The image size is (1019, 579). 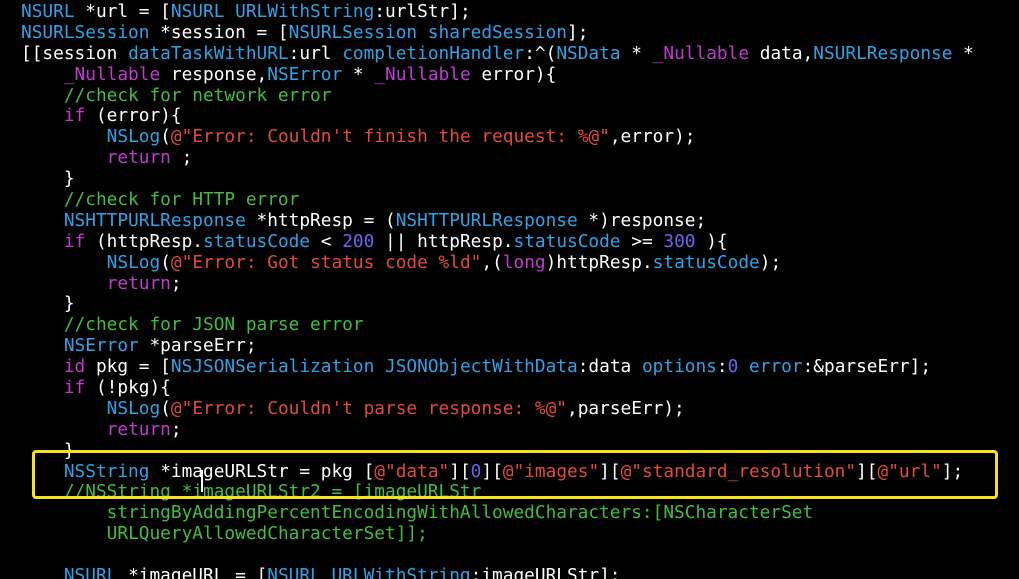 What do you see at coordinates (128, 367) in the screenshot?
I see `code-token-plain: pkg = [` at bounding box center [128, 367].